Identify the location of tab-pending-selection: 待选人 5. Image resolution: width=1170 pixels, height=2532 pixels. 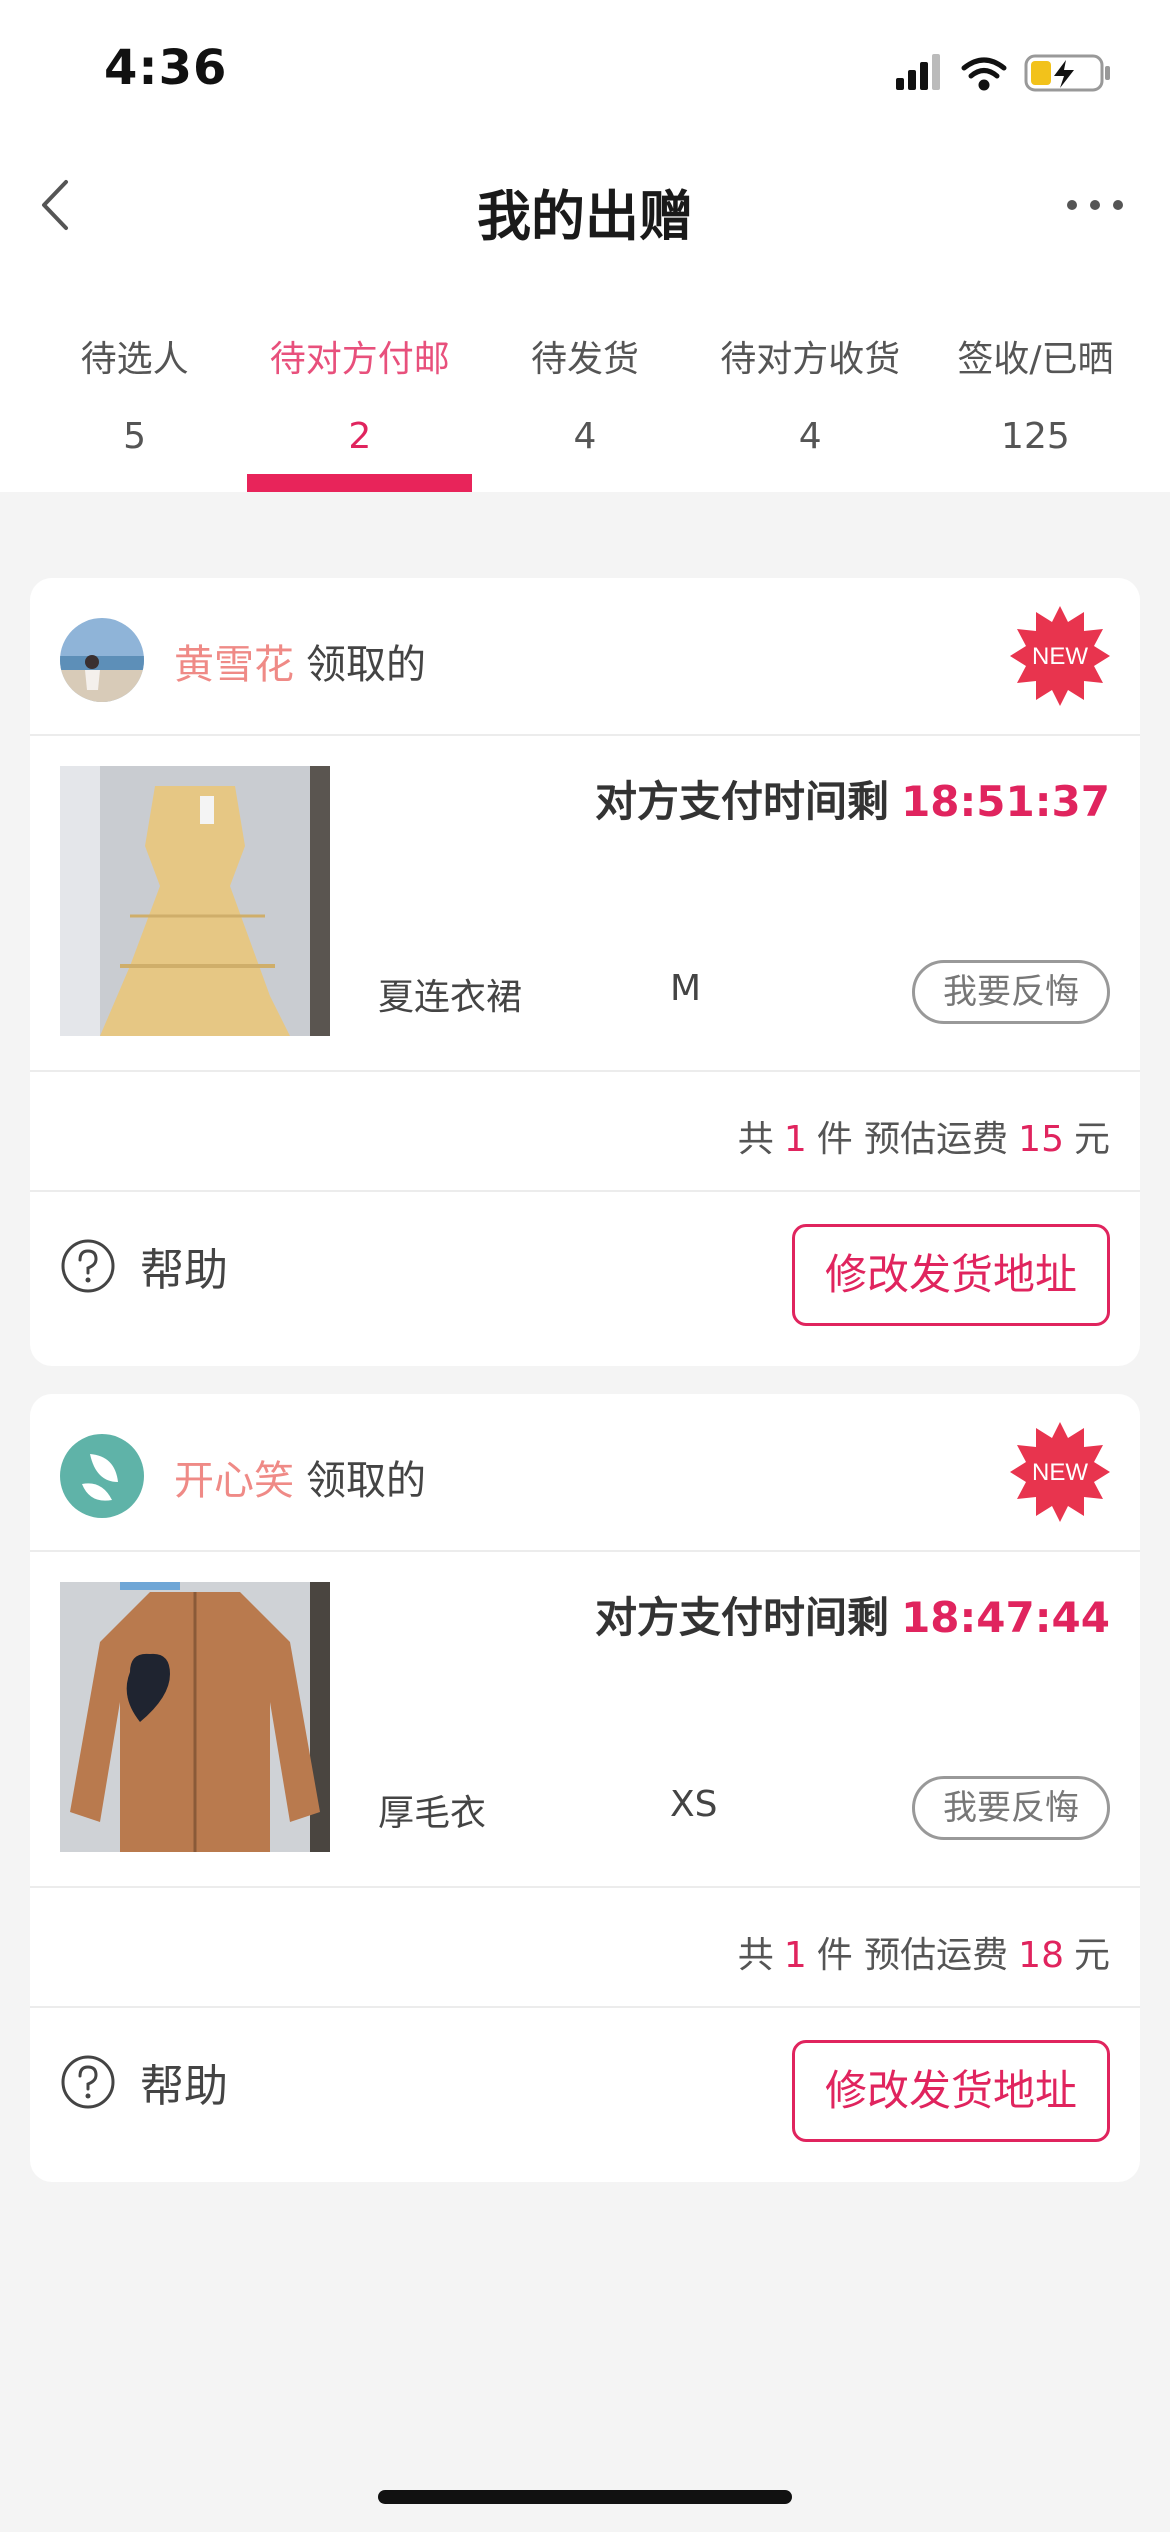
(134, 406).